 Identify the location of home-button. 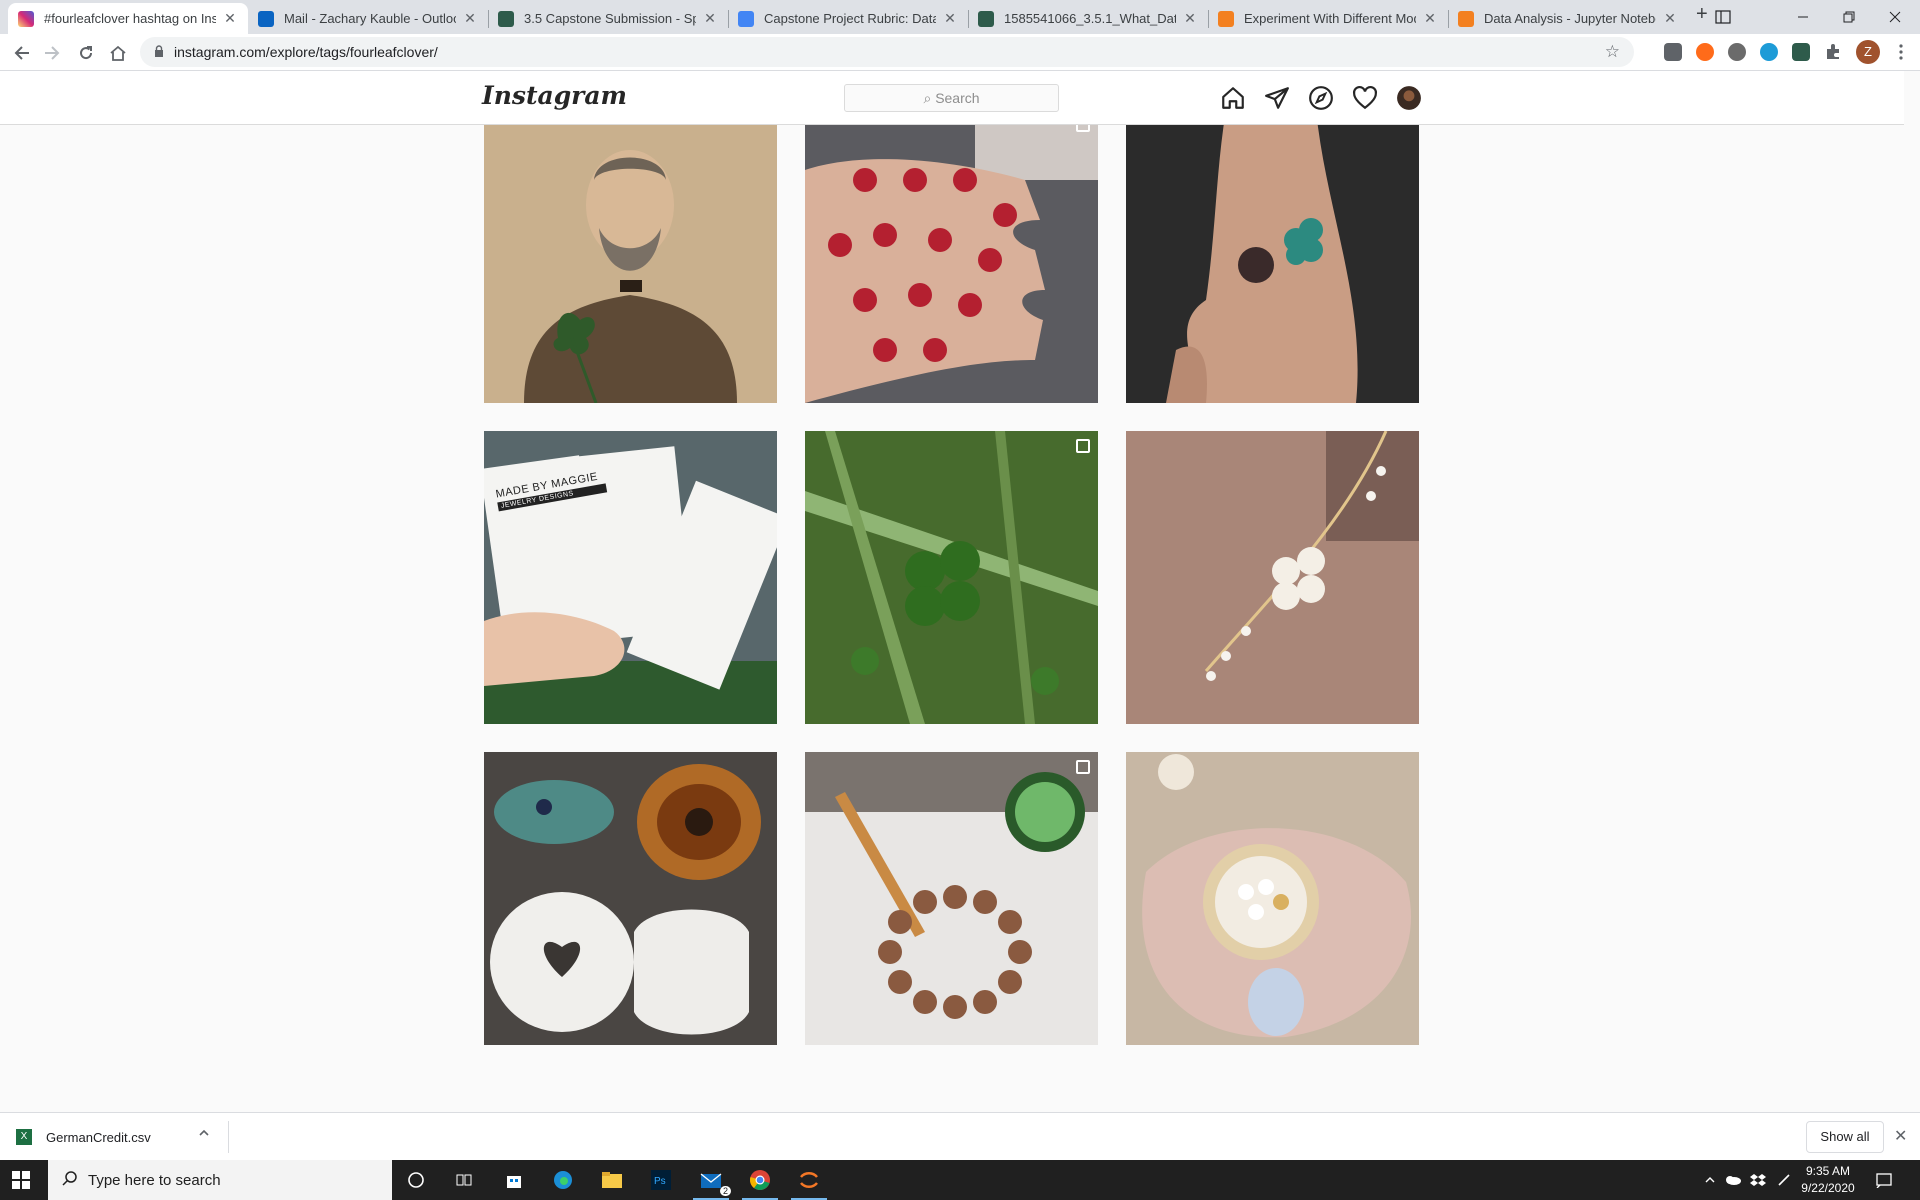
(118, 53).